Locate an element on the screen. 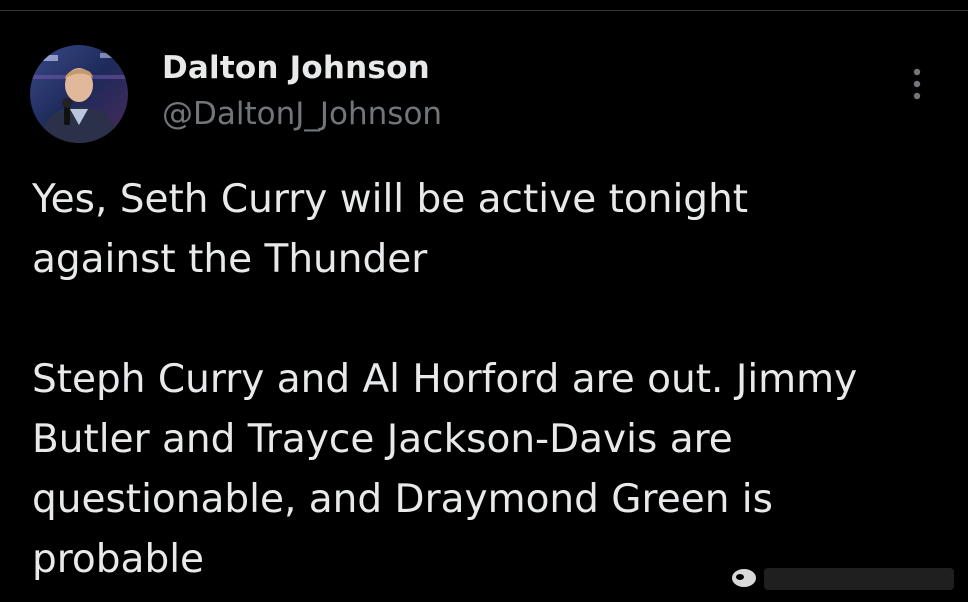 Image resolution: width=968 pixels, height=602 pixels. more-options-button is located at coordinates (917, 84).